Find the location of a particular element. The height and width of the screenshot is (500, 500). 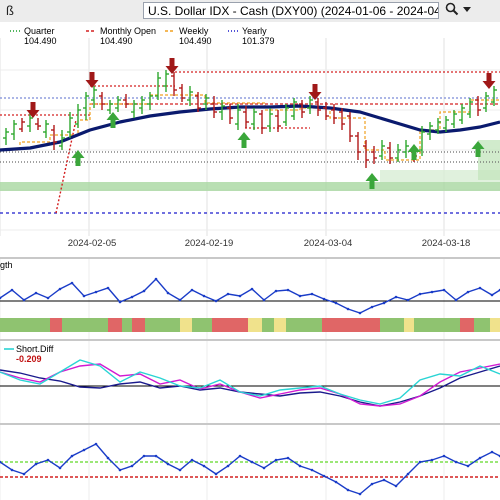

legend-label: Weekly is located at coordinates (194, 31).